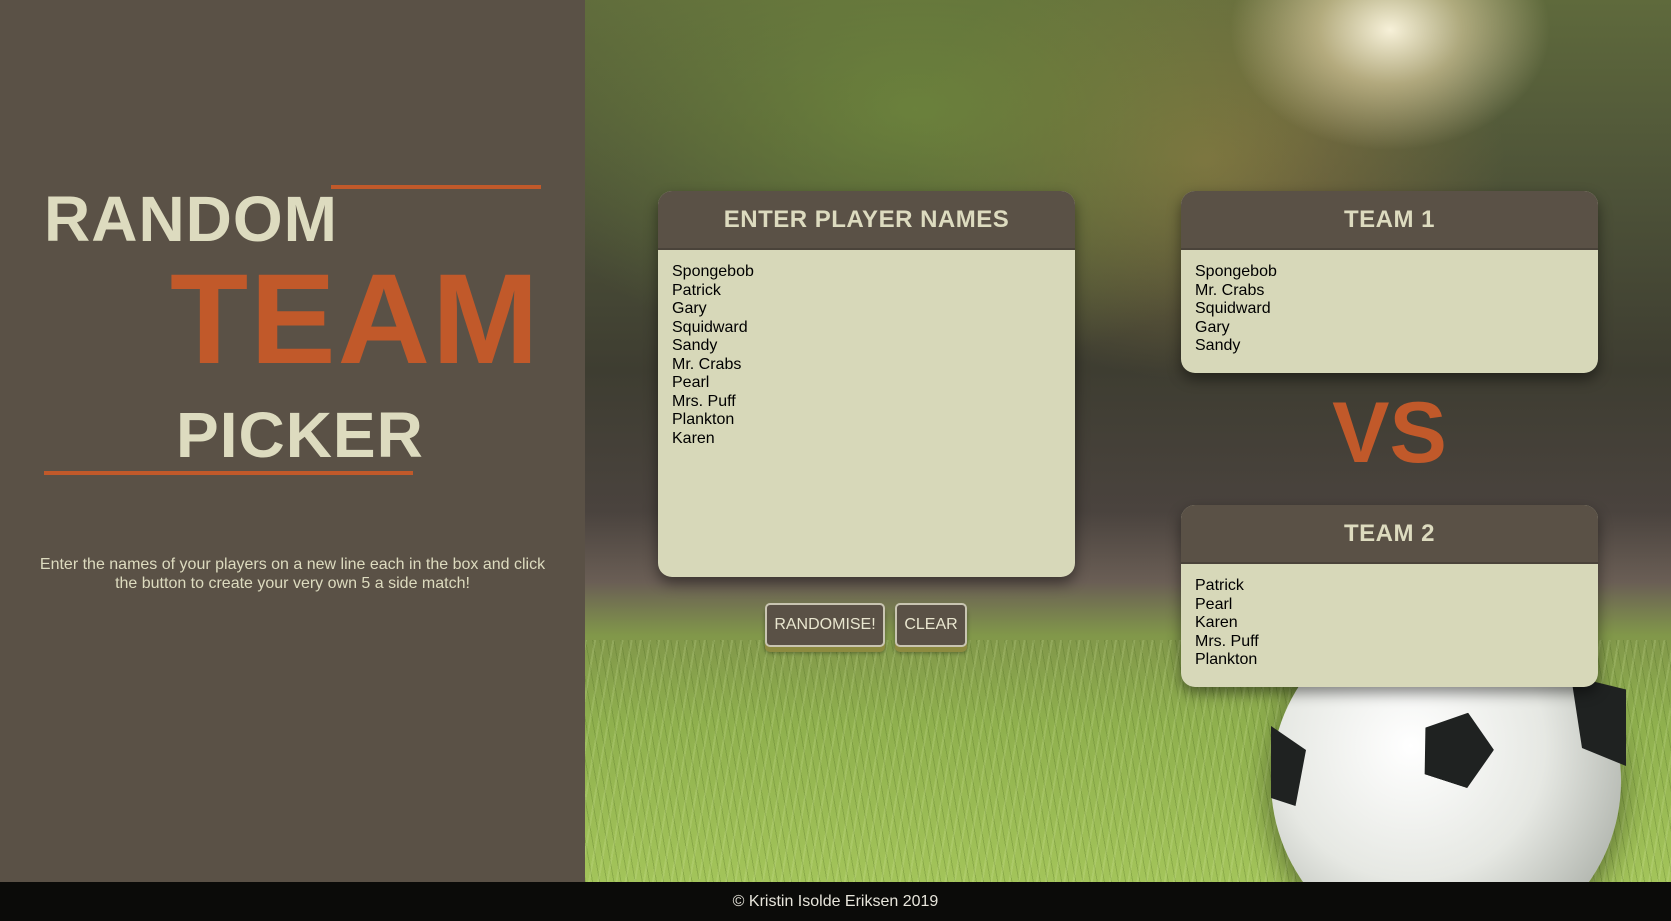 Image resolution: width=1671 pixels, height=921 pixels. I want to click on title-divider-top, so click(436, 187).